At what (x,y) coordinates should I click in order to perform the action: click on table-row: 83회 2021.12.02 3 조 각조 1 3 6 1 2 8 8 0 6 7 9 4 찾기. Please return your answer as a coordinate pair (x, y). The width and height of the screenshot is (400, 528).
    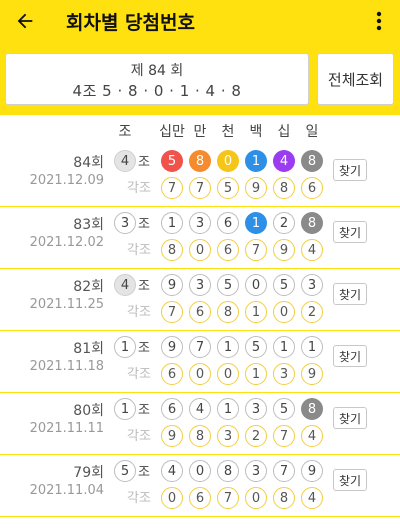
    Looking at the image, I should click on (200, 238).